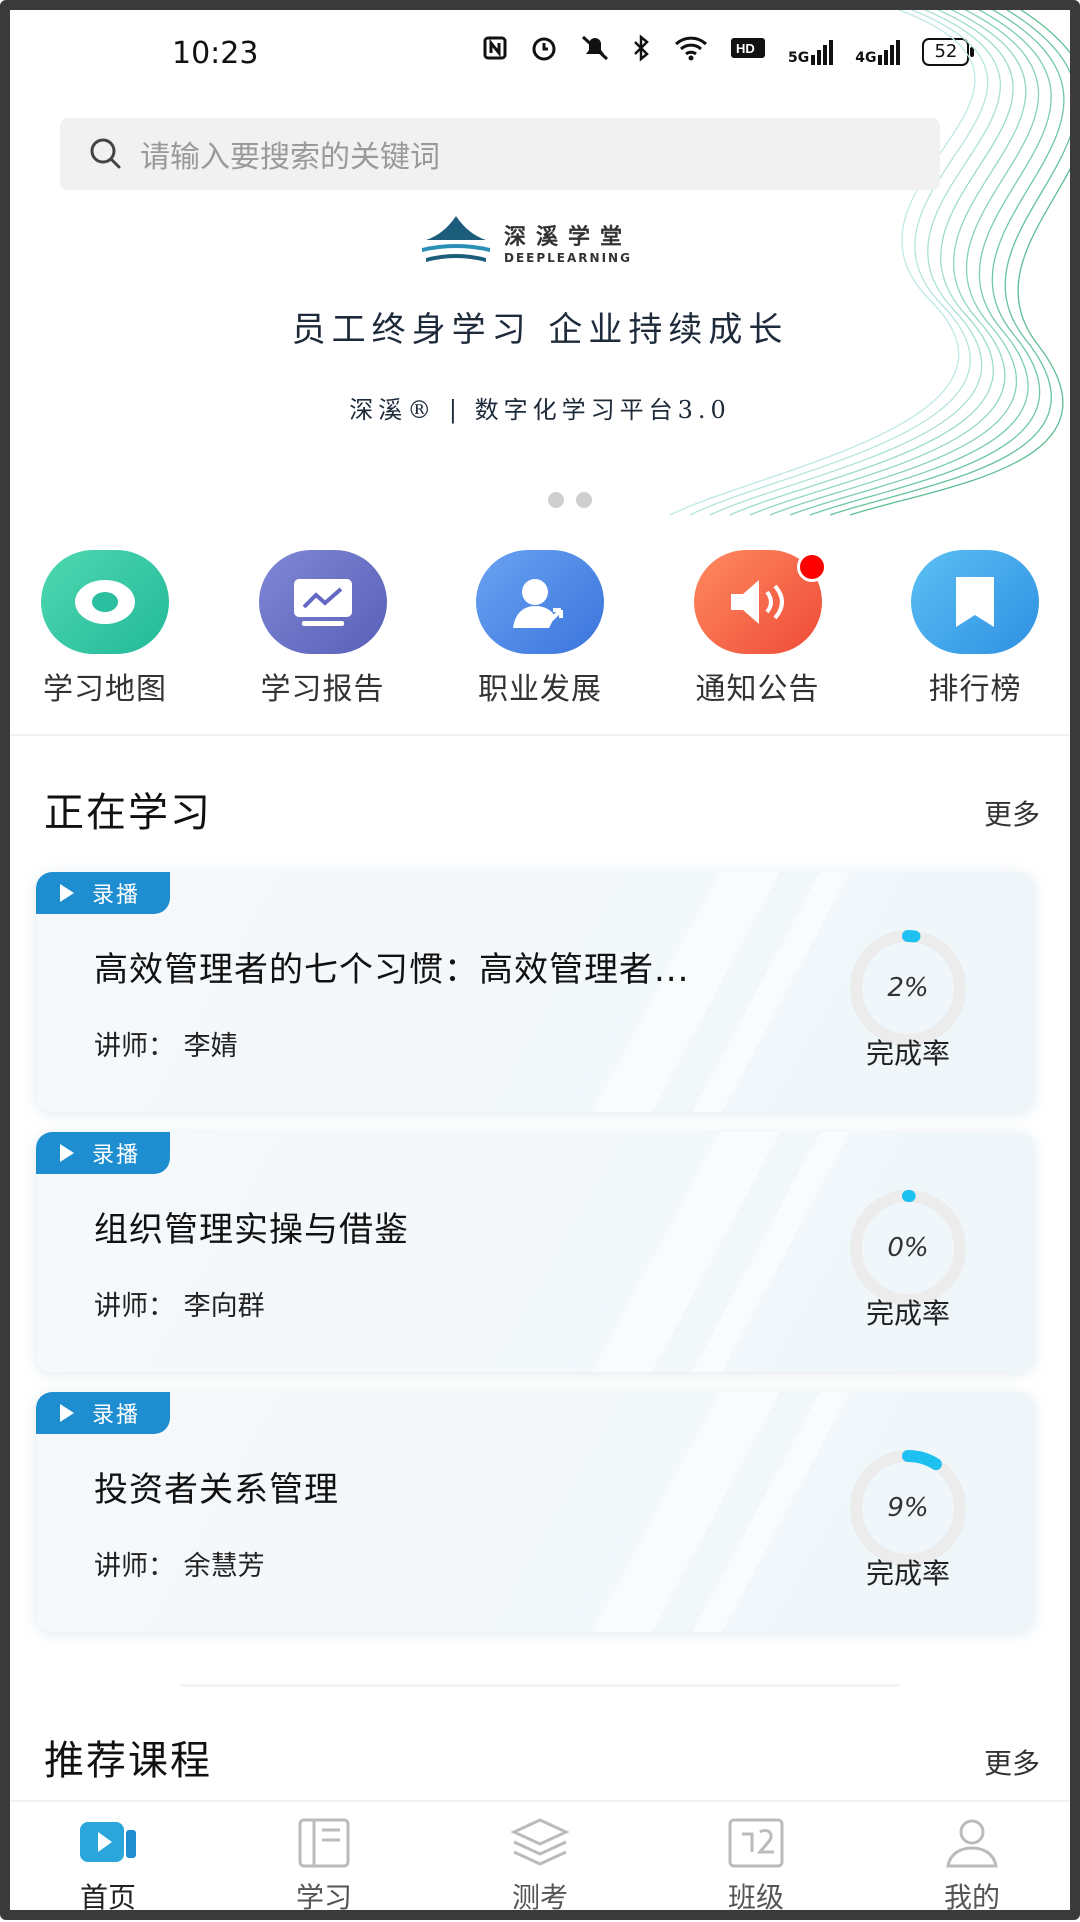 The height and width of the screenshot is (1922, 1080). Describe the element at coordinates (535, 1512) in the screenshot. I see `course-card: 录播 投资者关系管理 讲师： 余慧芳 9% 完成率` at that location.